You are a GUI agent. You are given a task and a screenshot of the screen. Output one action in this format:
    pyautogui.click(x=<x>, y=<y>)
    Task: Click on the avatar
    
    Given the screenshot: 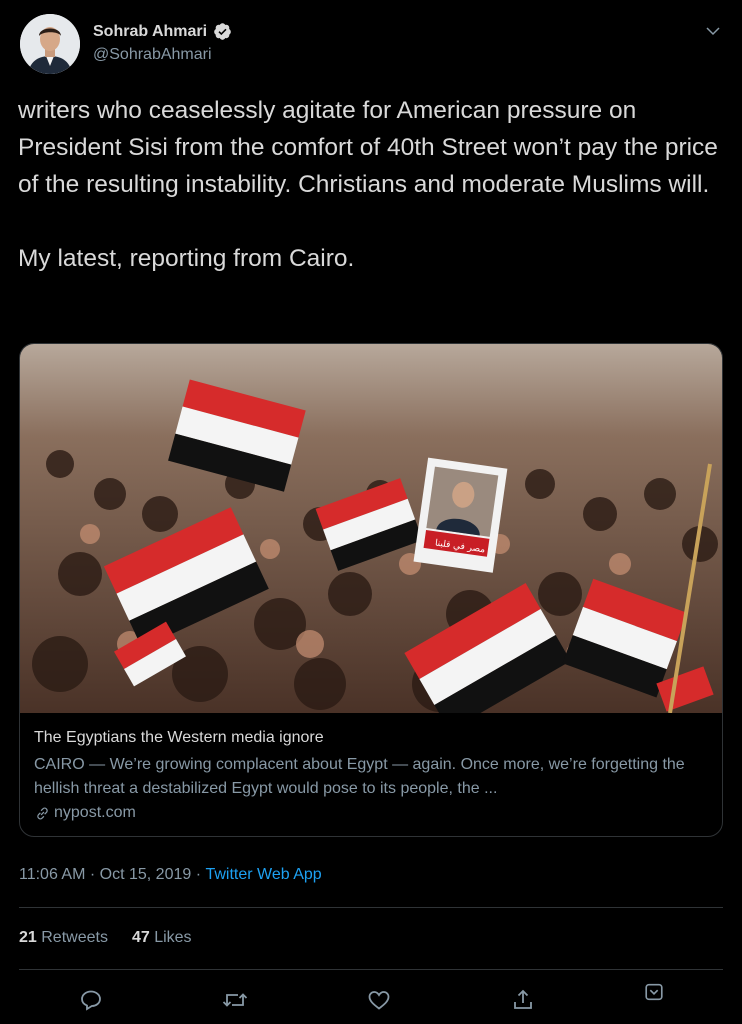 What is the action you would take?
    pyautogui.click(x=50, y=44)
    